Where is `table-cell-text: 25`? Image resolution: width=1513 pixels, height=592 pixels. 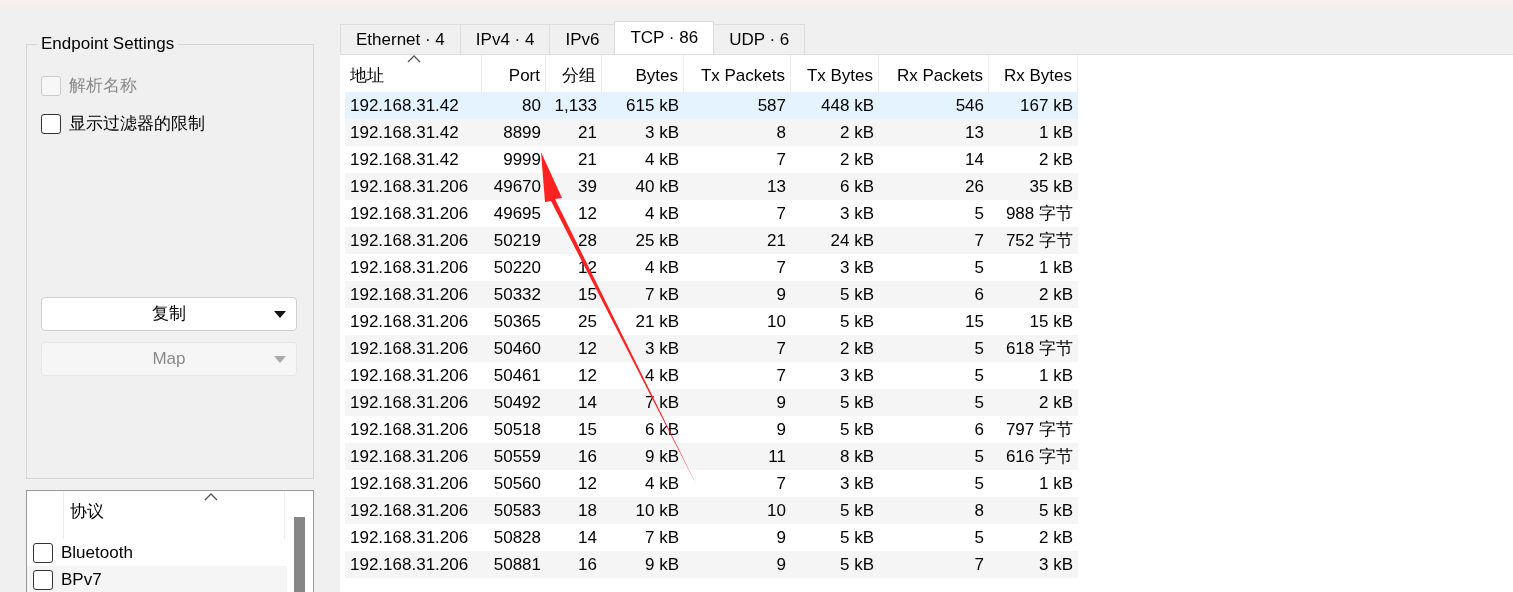 table-cell-text: 25 is located at coordinates (587, 322).